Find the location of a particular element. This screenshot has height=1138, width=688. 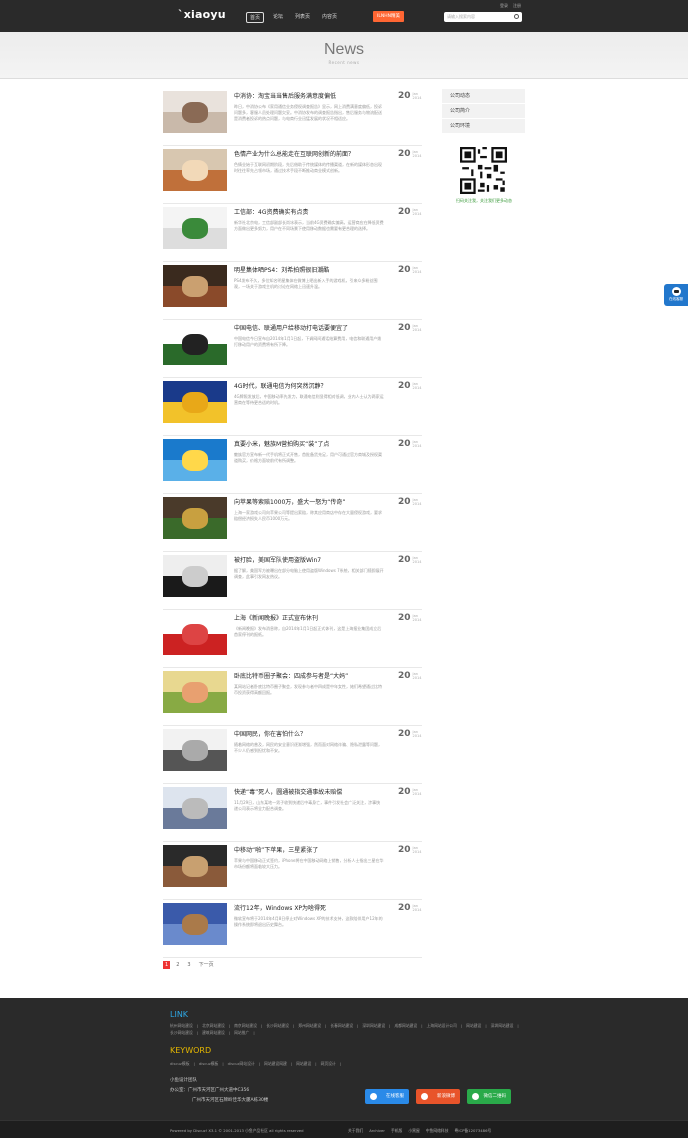

article-title: 快递“毒”死人，圆通被指交通事故未赔偿 is located at coordinates (309, 791).